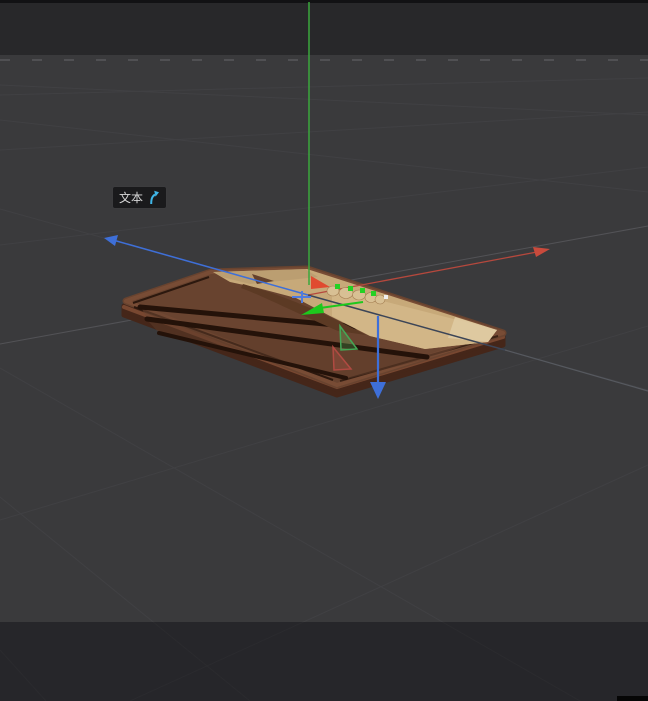 This screenshot has width=648, height=701. I want to click on endpoint-handle, so click(386, 297).